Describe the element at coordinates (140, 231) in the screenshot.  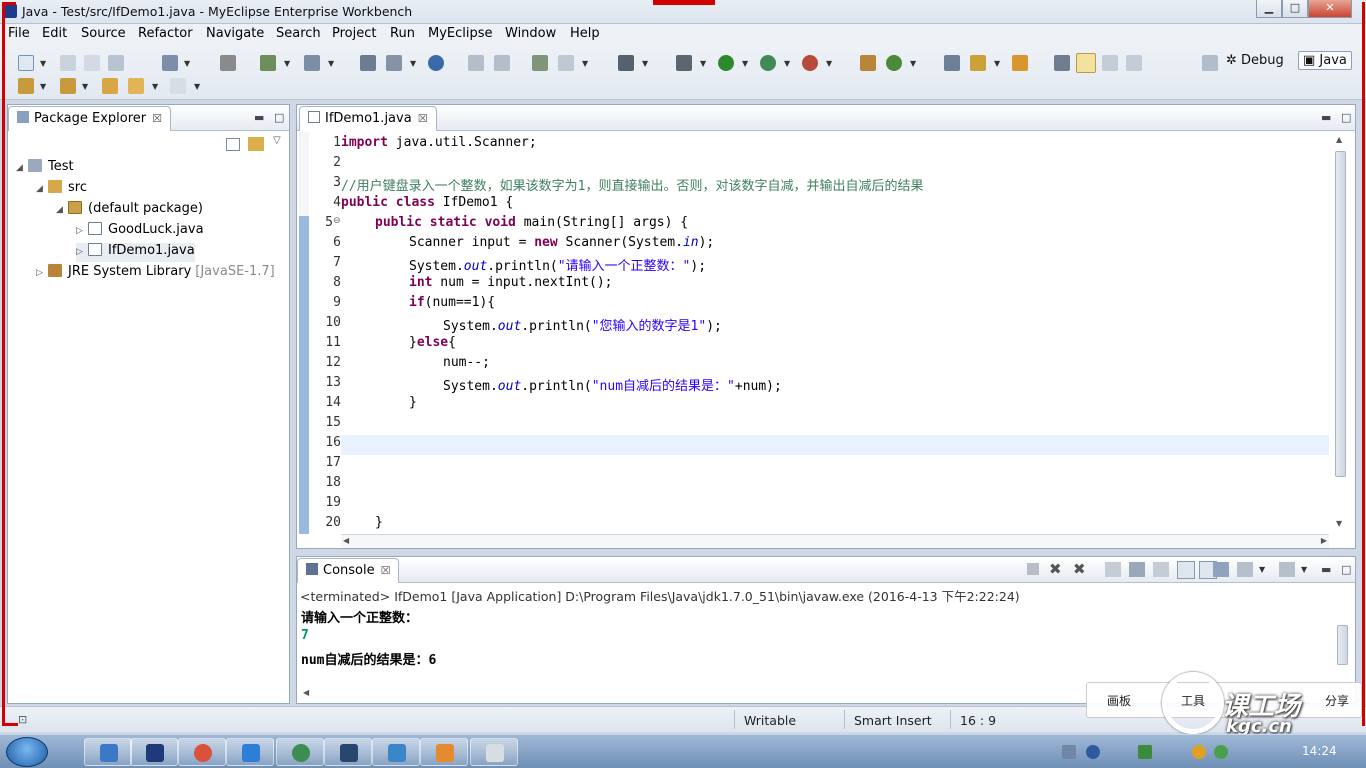
I see `tree-item-goodluck: ▷ GoodLuck.java` at that location.